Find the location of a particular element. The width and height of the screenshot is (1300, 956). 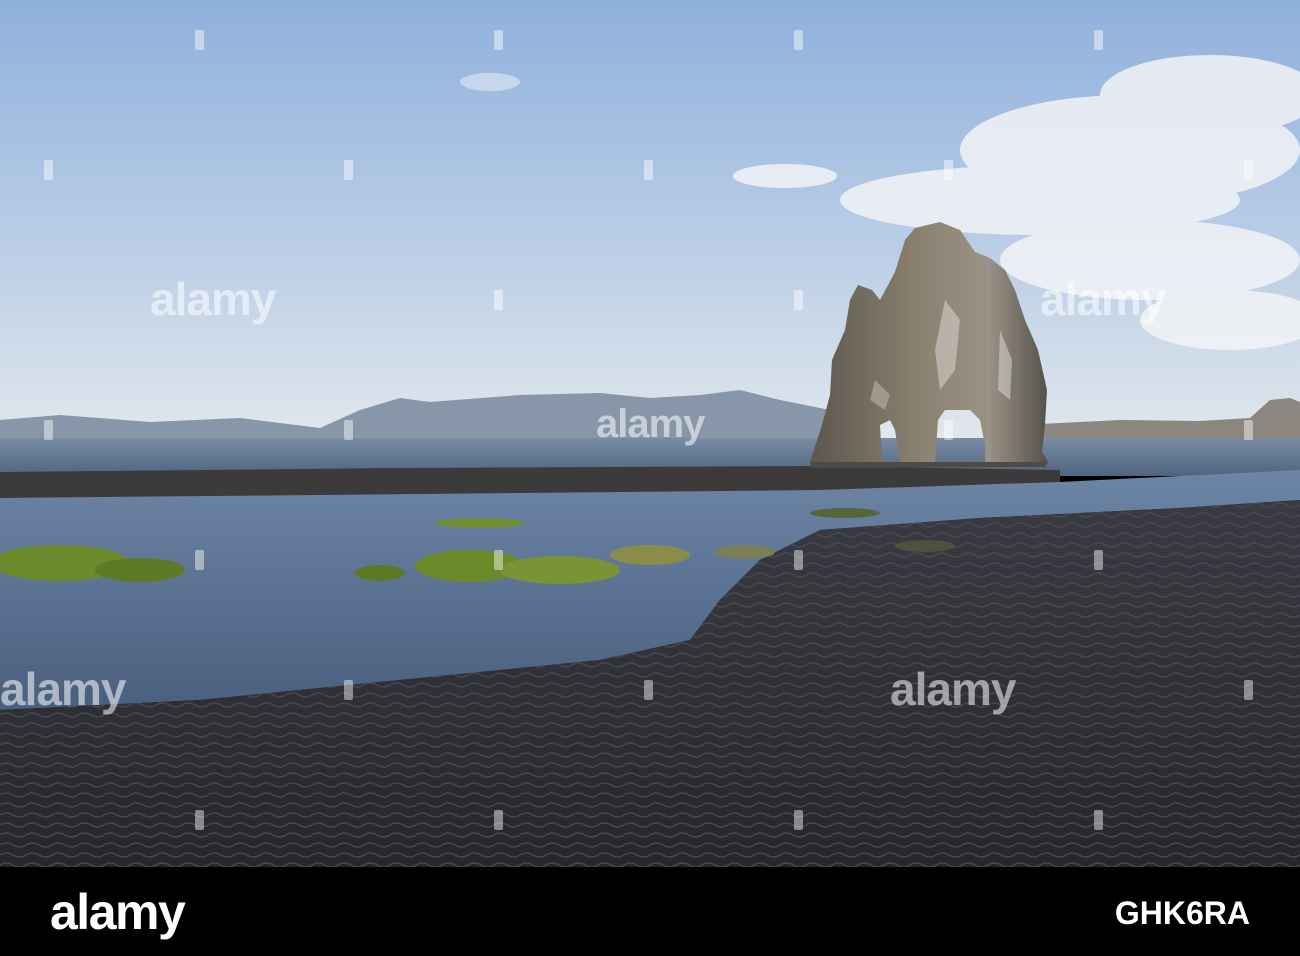

footer-logo: alamy is located at coordinates (118, 912).